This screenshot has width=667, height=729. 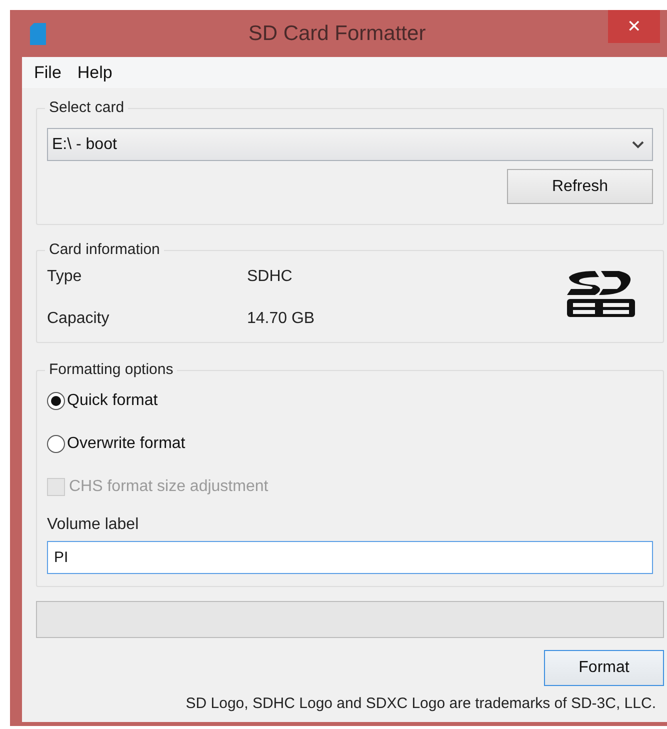 What do you see at coordinates (337, 33) in the screenshot?
I see `window-title: SD Card Formatter` at bounding box center [337, 33].